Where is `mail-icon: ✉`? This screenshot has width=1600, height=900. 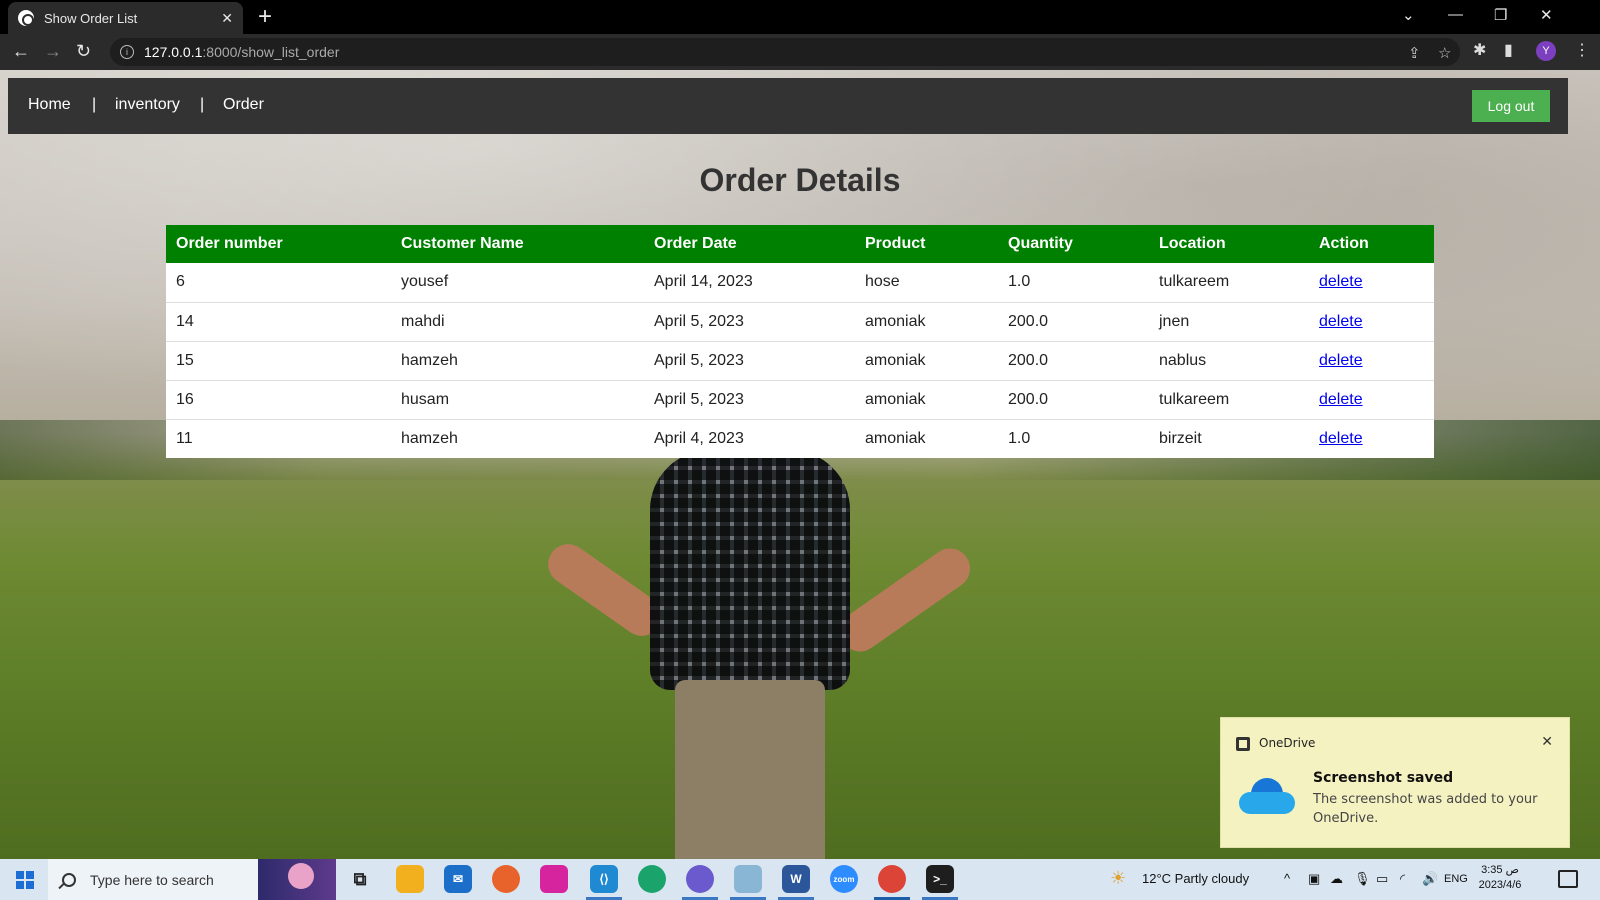
mail-icon: ✉ is located at coordinates (458, 879).